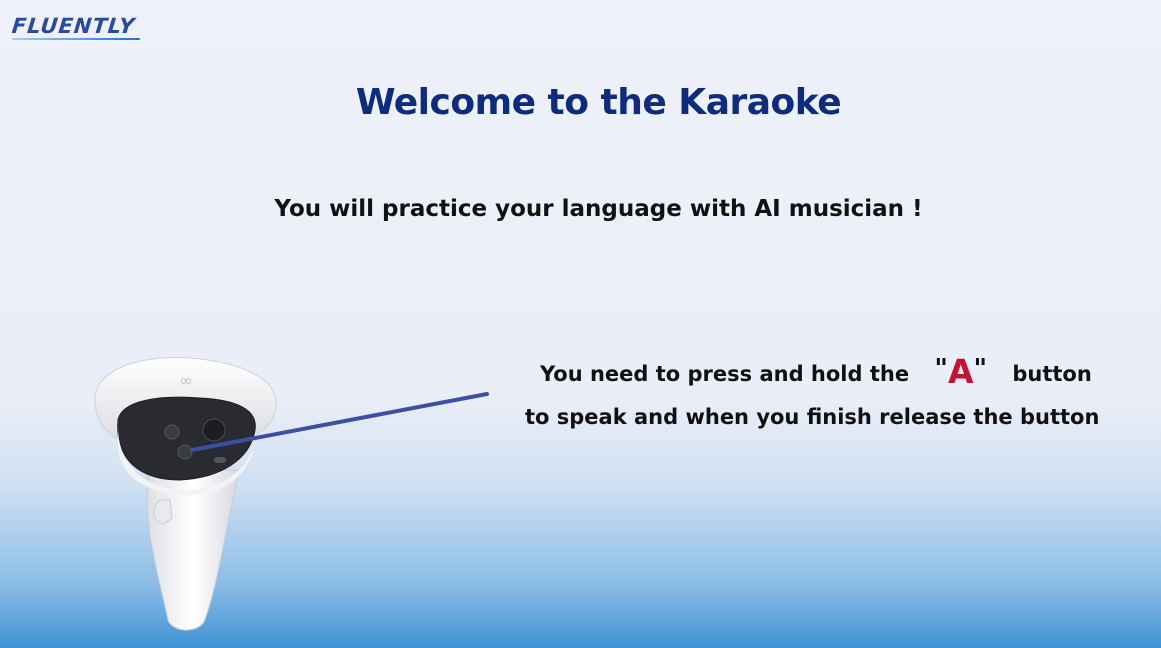  What do you see at coordinates (185, 452) in the screenshot?
I see `controller-a-button` at bounding box center [185, 452].